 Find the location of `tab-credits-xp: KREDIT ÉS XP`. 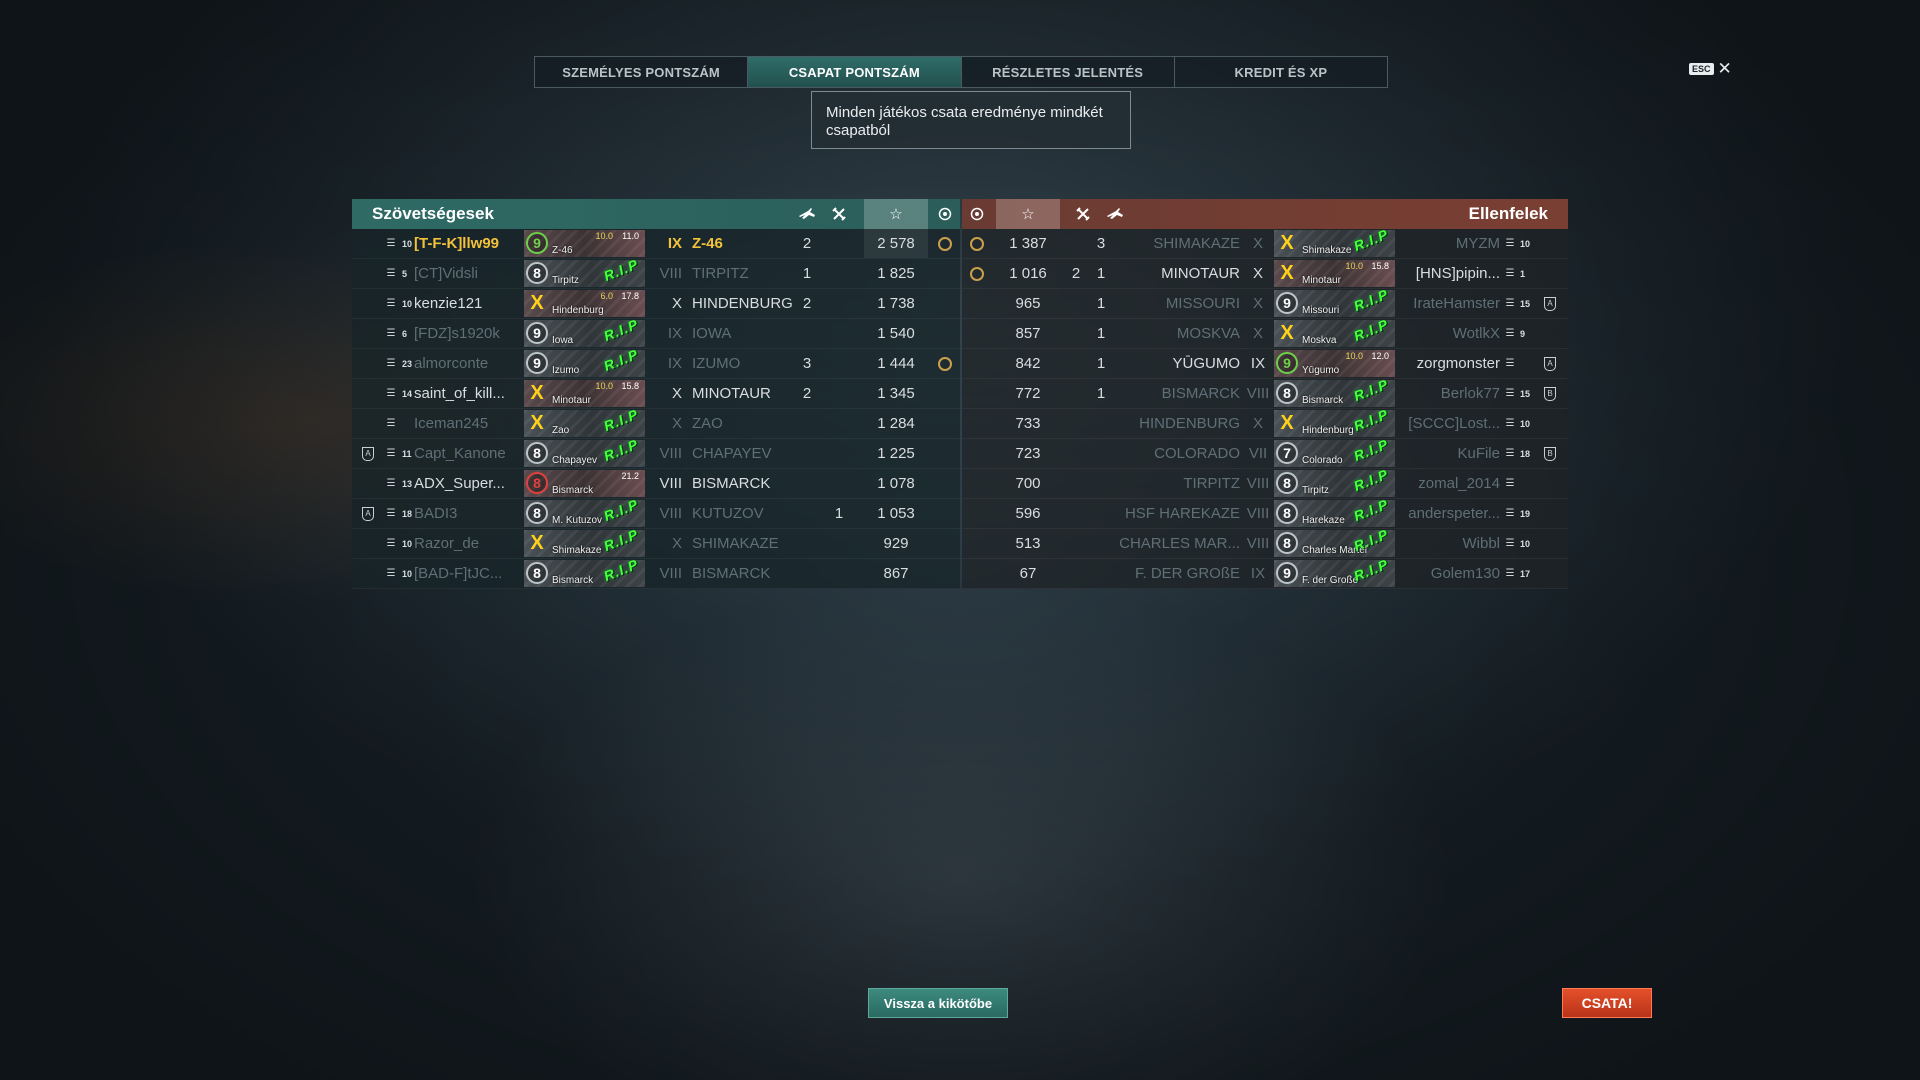

tab-credits-xp: KREDIT ÉS XP is located at coordinates (1281, 72).